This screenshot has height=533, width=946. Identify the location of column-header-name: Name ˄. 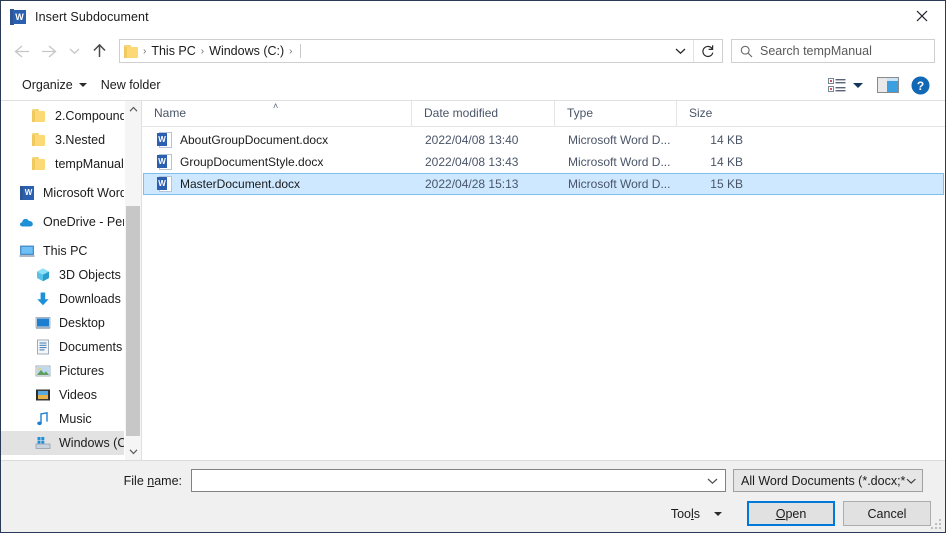
(277, 113).